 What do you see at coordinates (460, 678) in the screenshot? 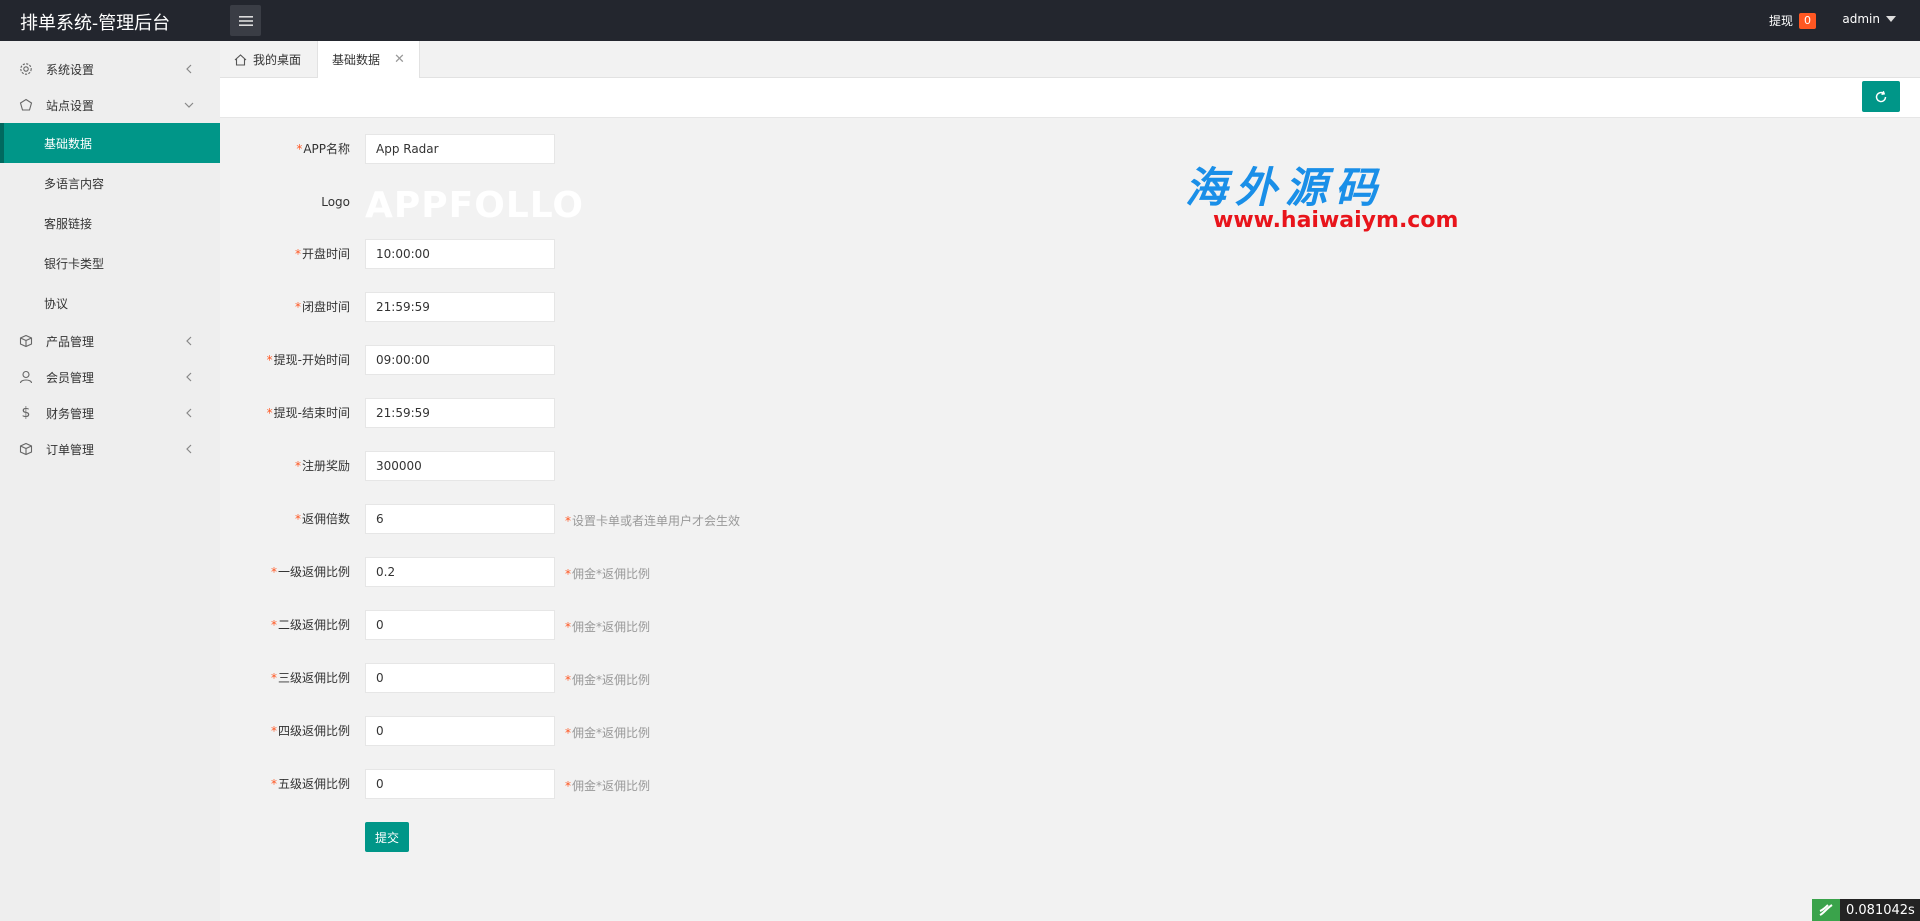
I see `rebate-level-3-input` at bounding box center [460, 678].